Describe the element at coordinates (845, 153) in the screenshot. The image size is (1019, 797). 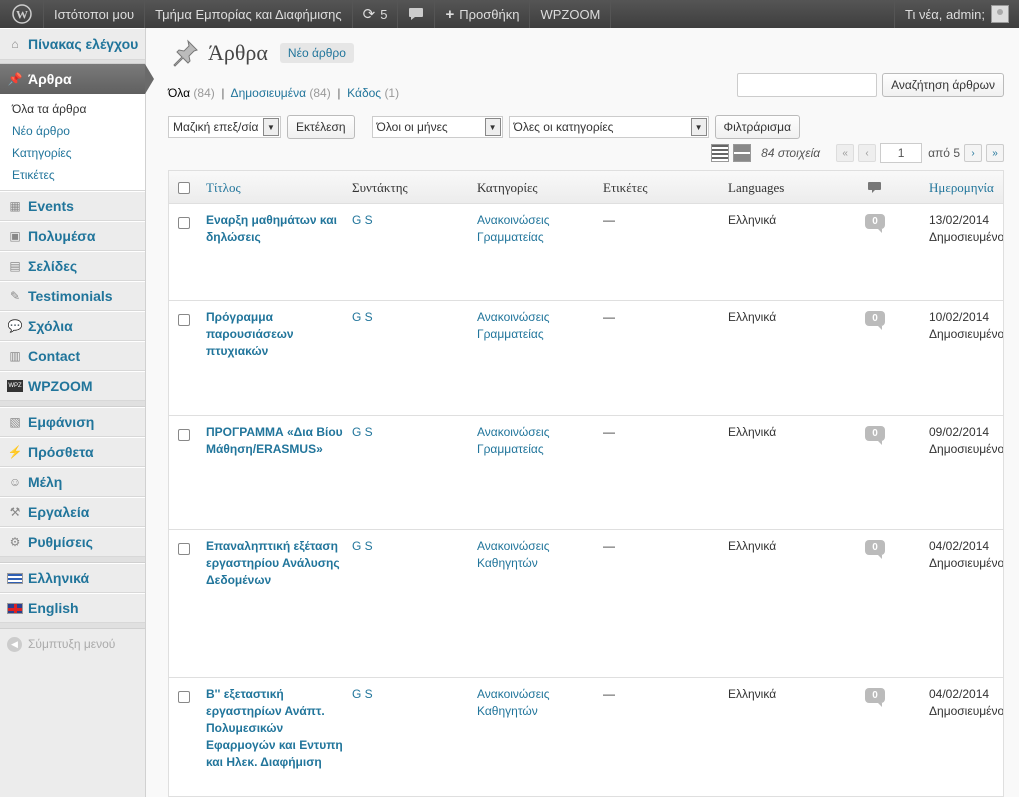
I see `first-page-button: «` at that location.